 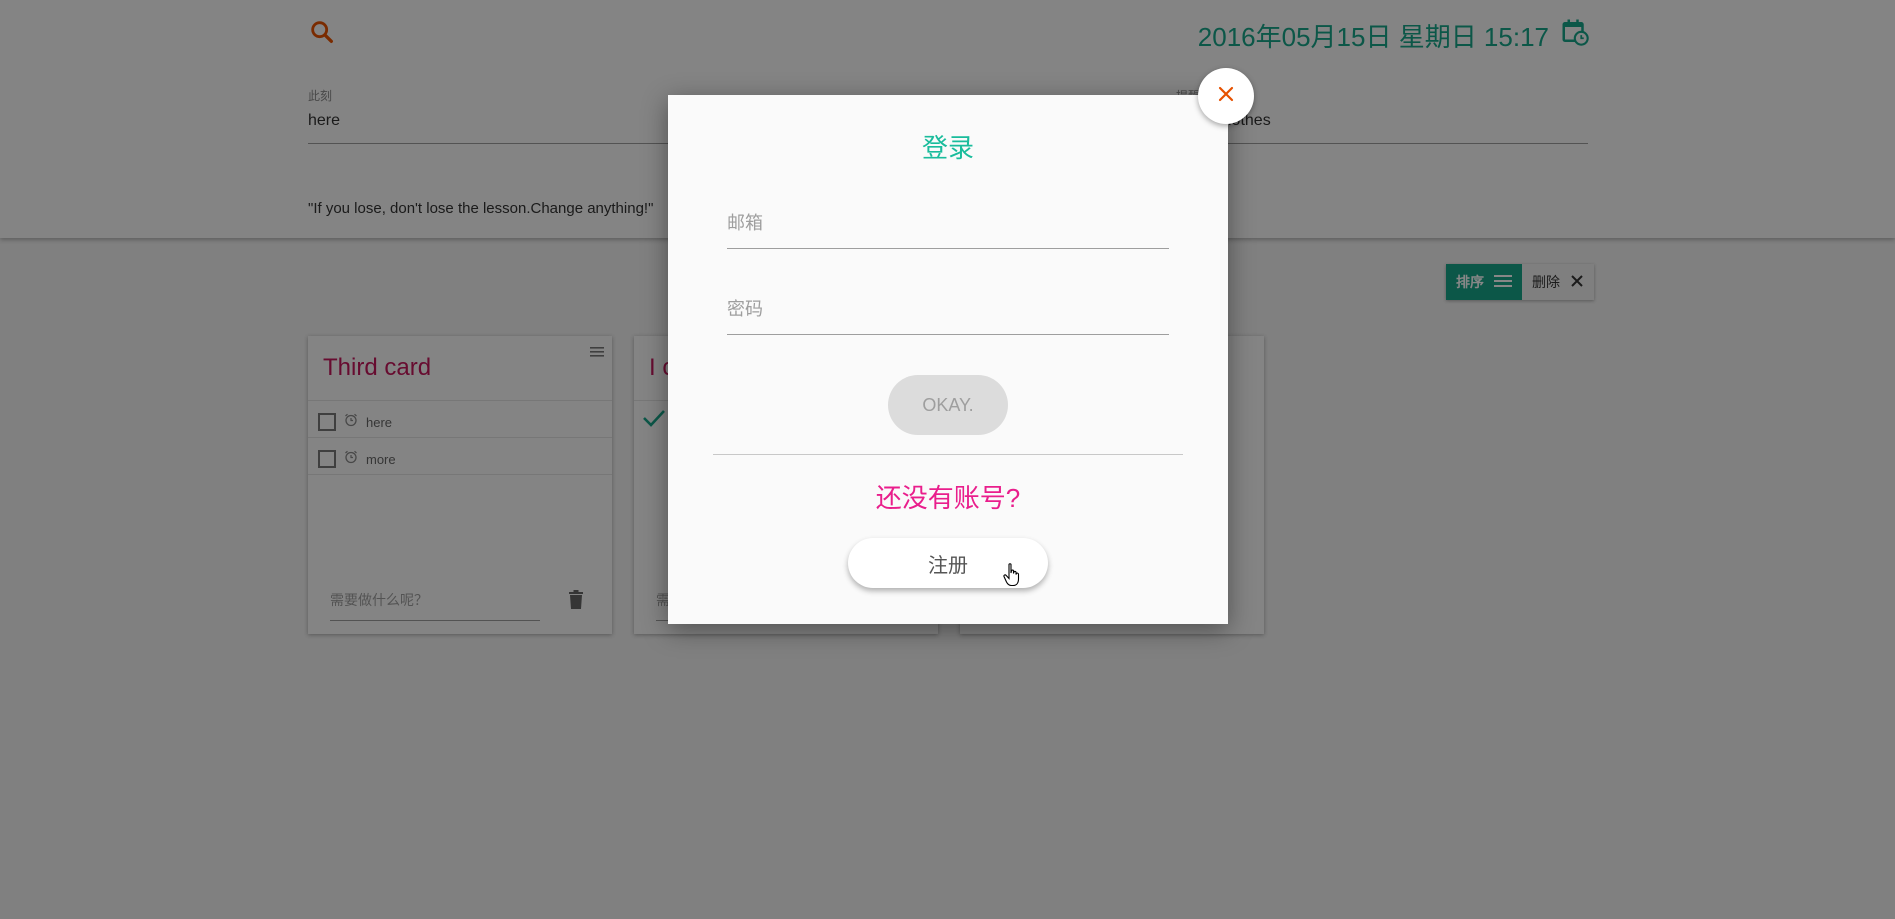 What do you see at coordinates (948, 405) in the screenshot?
I see `okay-button: OKAY.` at bounding box center [948, 405].